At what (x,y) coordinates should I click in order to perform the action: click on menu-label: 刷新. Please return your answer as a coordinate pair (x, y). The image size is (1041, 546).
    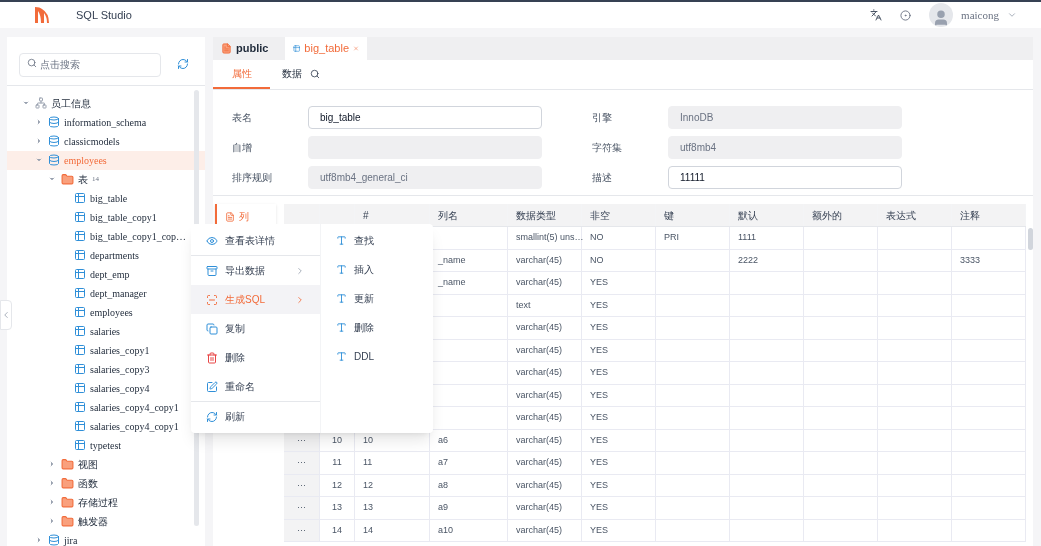
    Looking at the image, I should click on (235, 417).